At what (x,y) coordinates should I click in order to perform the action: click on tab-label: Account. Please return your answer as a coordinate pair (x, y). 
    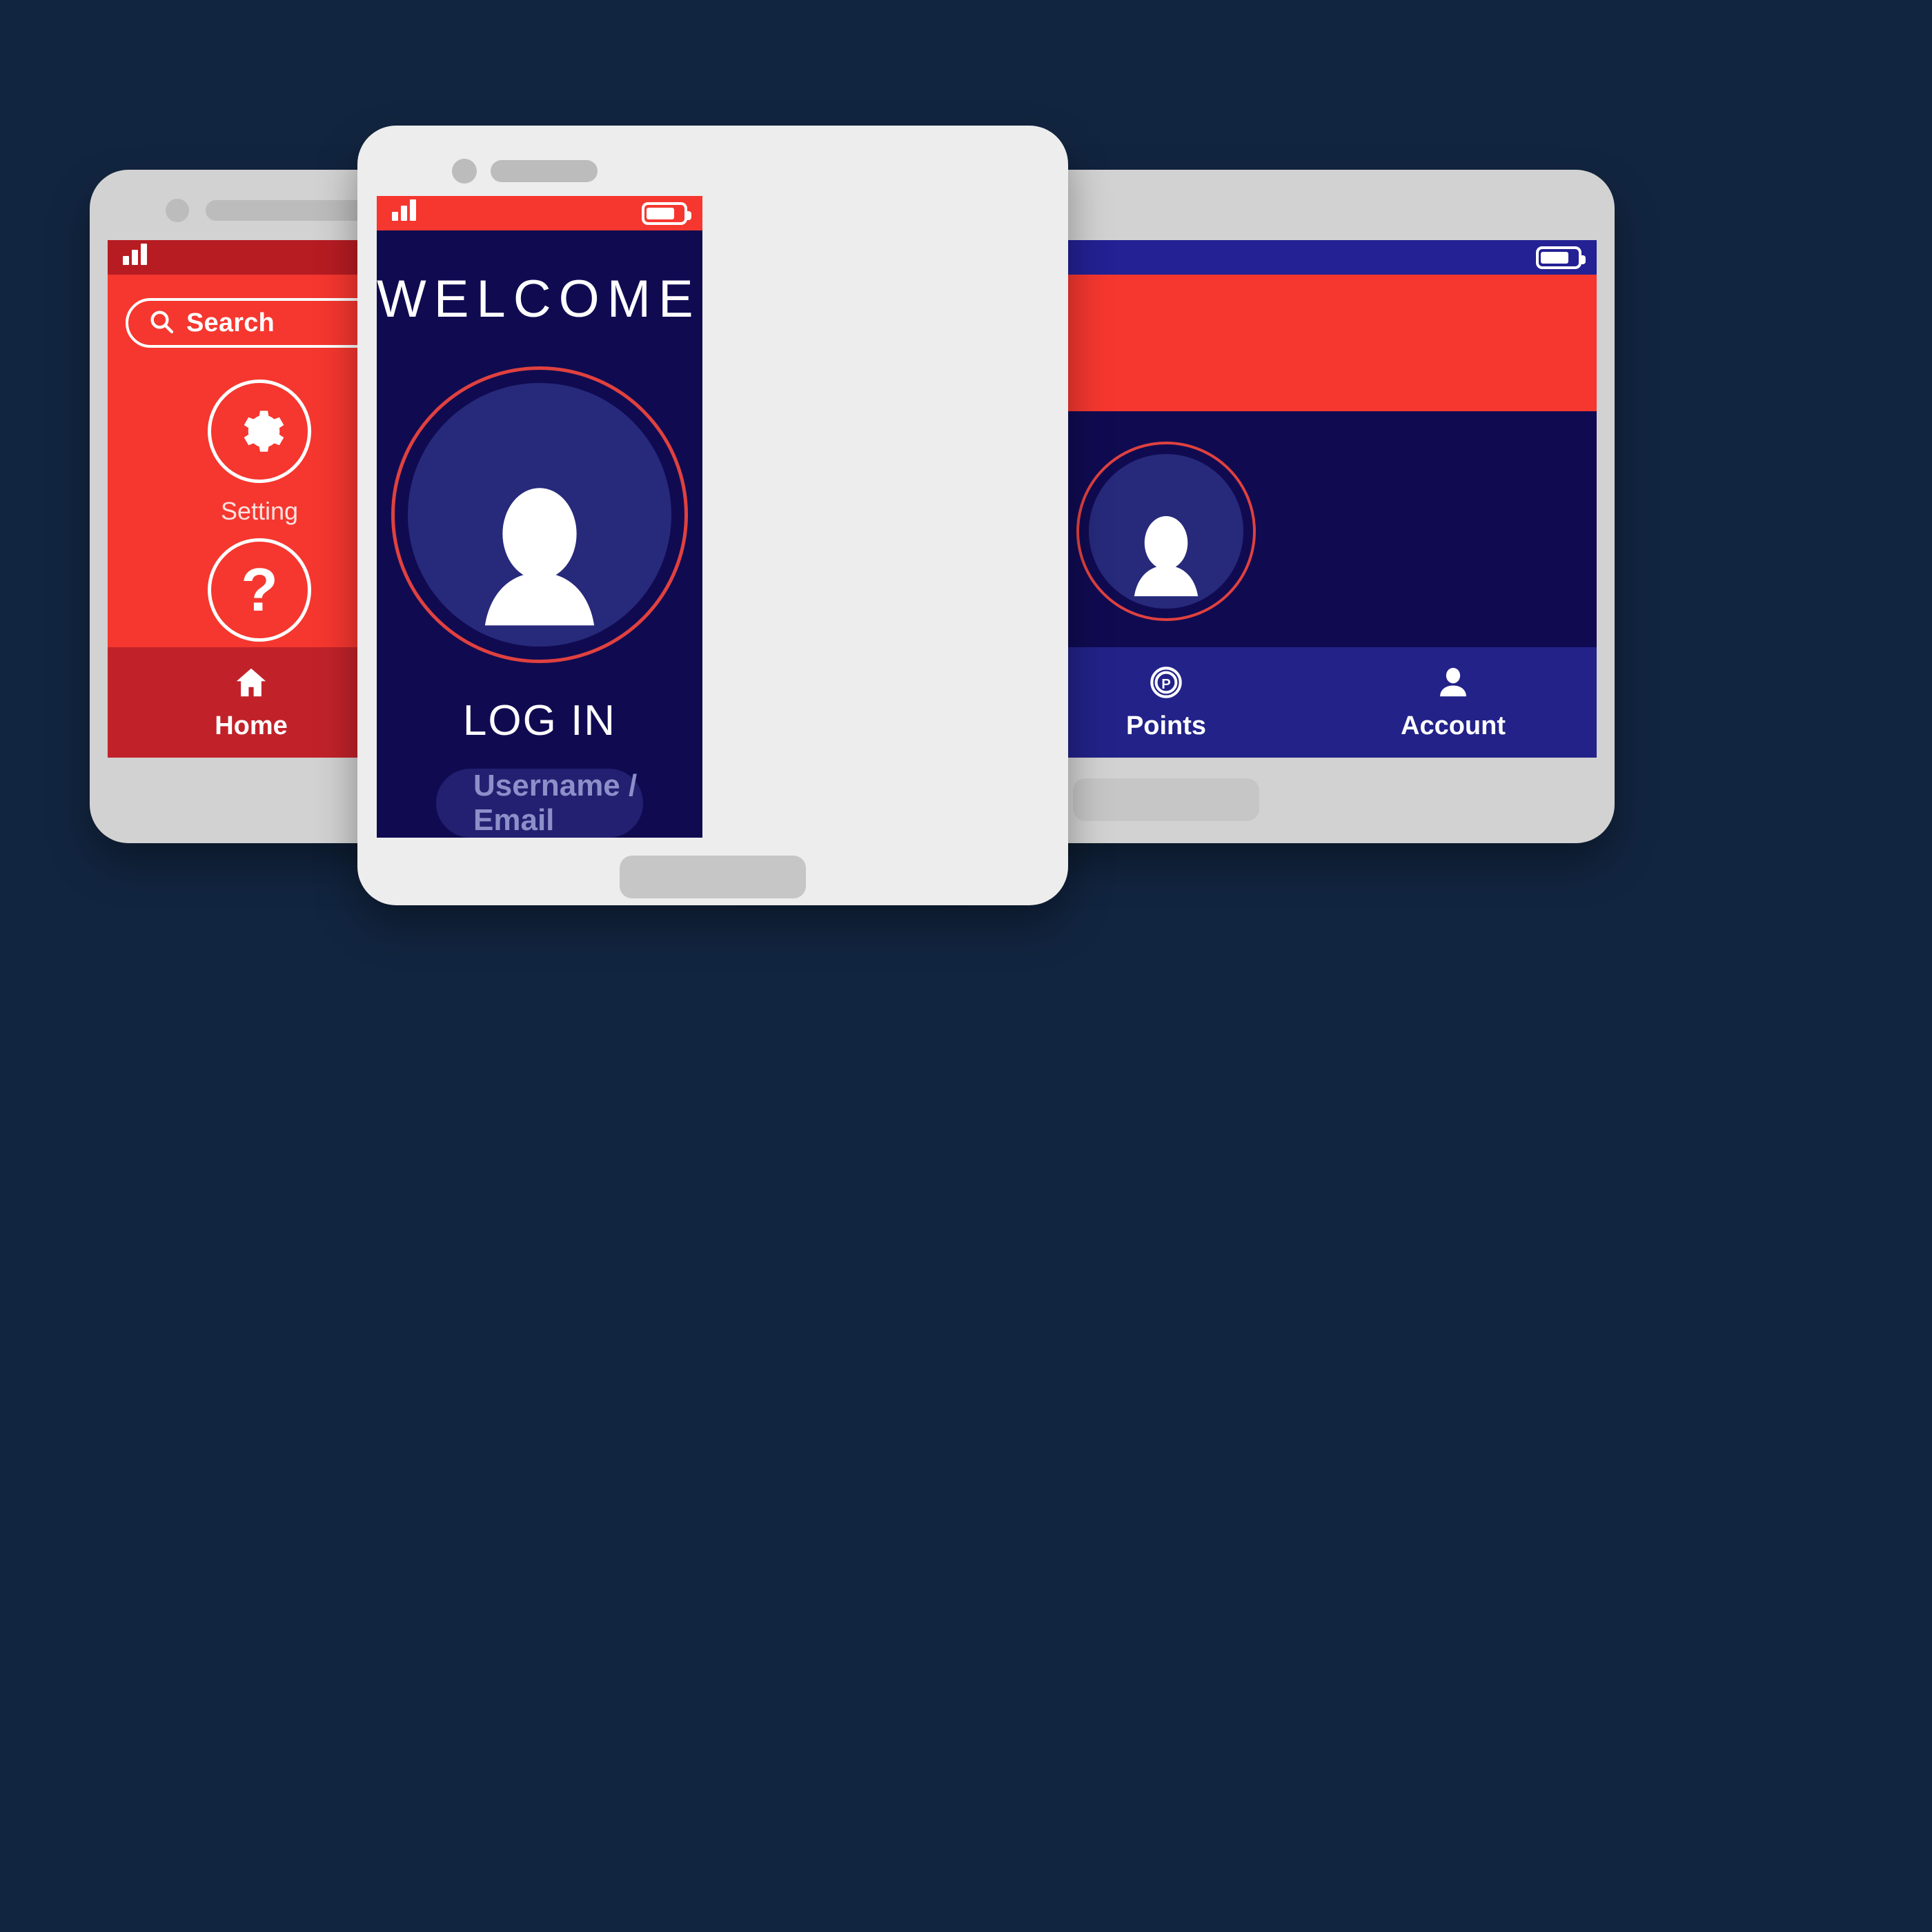
    Looking at the image, I should click on (1453, 725).